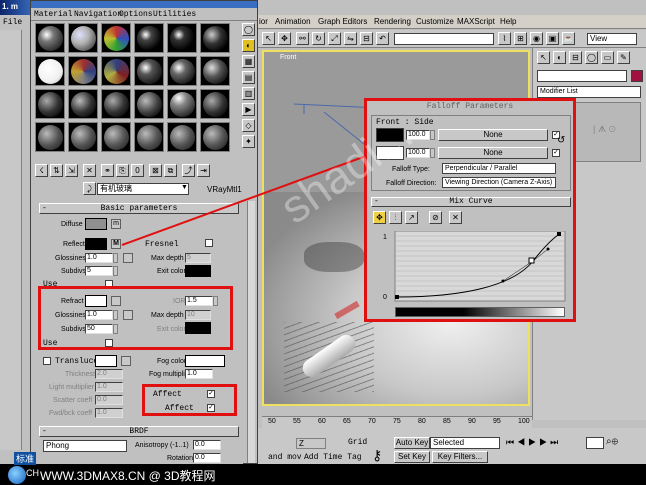  I want to click on set-key-button: Set Key, so click(412, 457).